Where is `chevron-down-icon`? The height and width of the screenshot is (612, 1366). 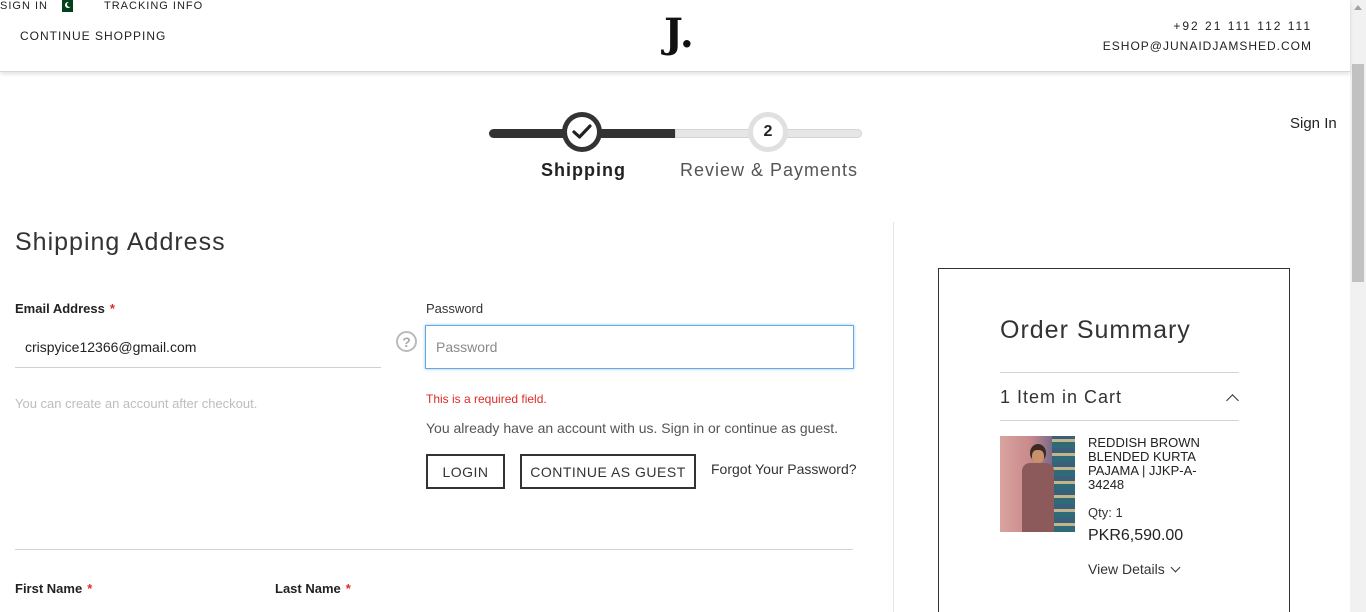 chevron-down-icon is located at coordinates (1175, 567).